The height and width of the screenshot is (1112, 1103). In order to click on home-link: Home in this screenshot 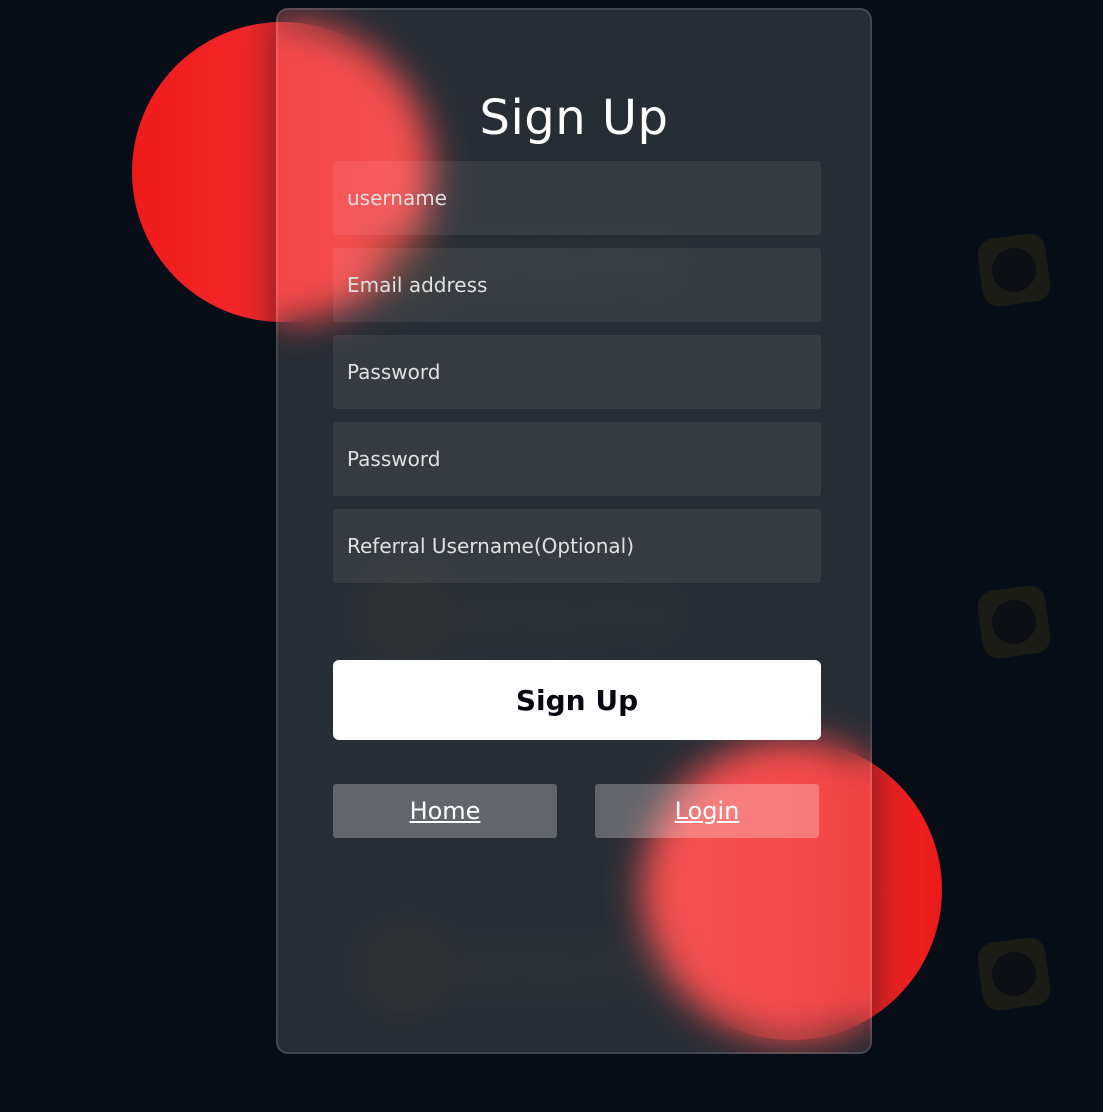, I will do `click(445, 811)`.